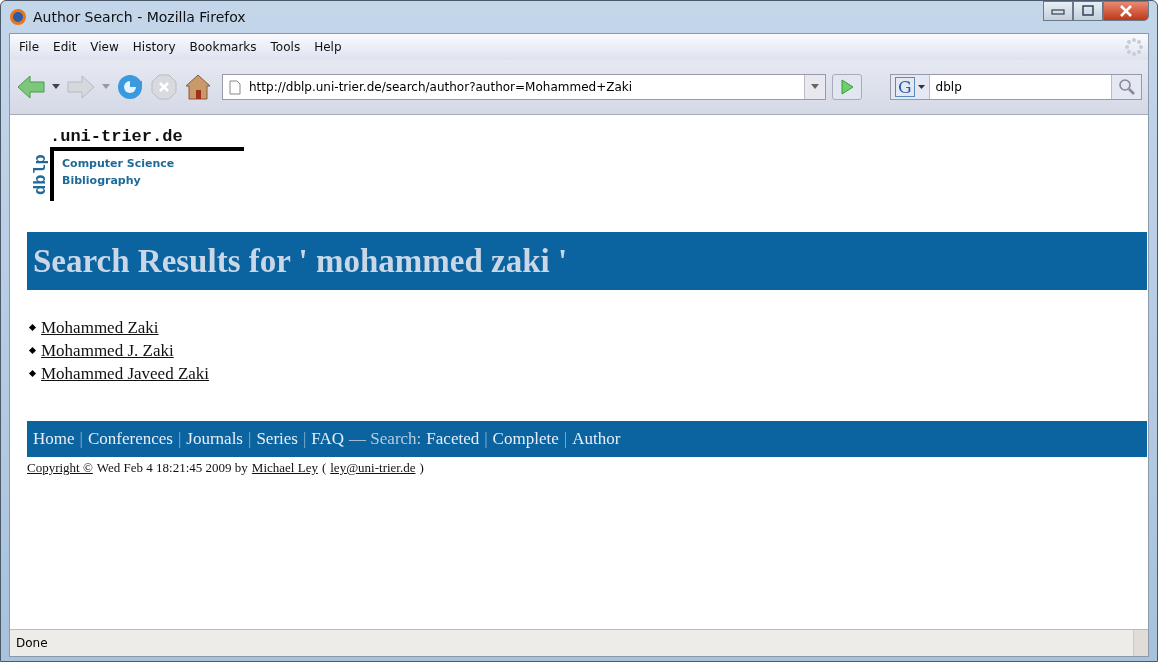 The height and width of the screenshot is (662, 1158). I want to click on footer-link: ley@uni-trier.de, so click(373, 468).